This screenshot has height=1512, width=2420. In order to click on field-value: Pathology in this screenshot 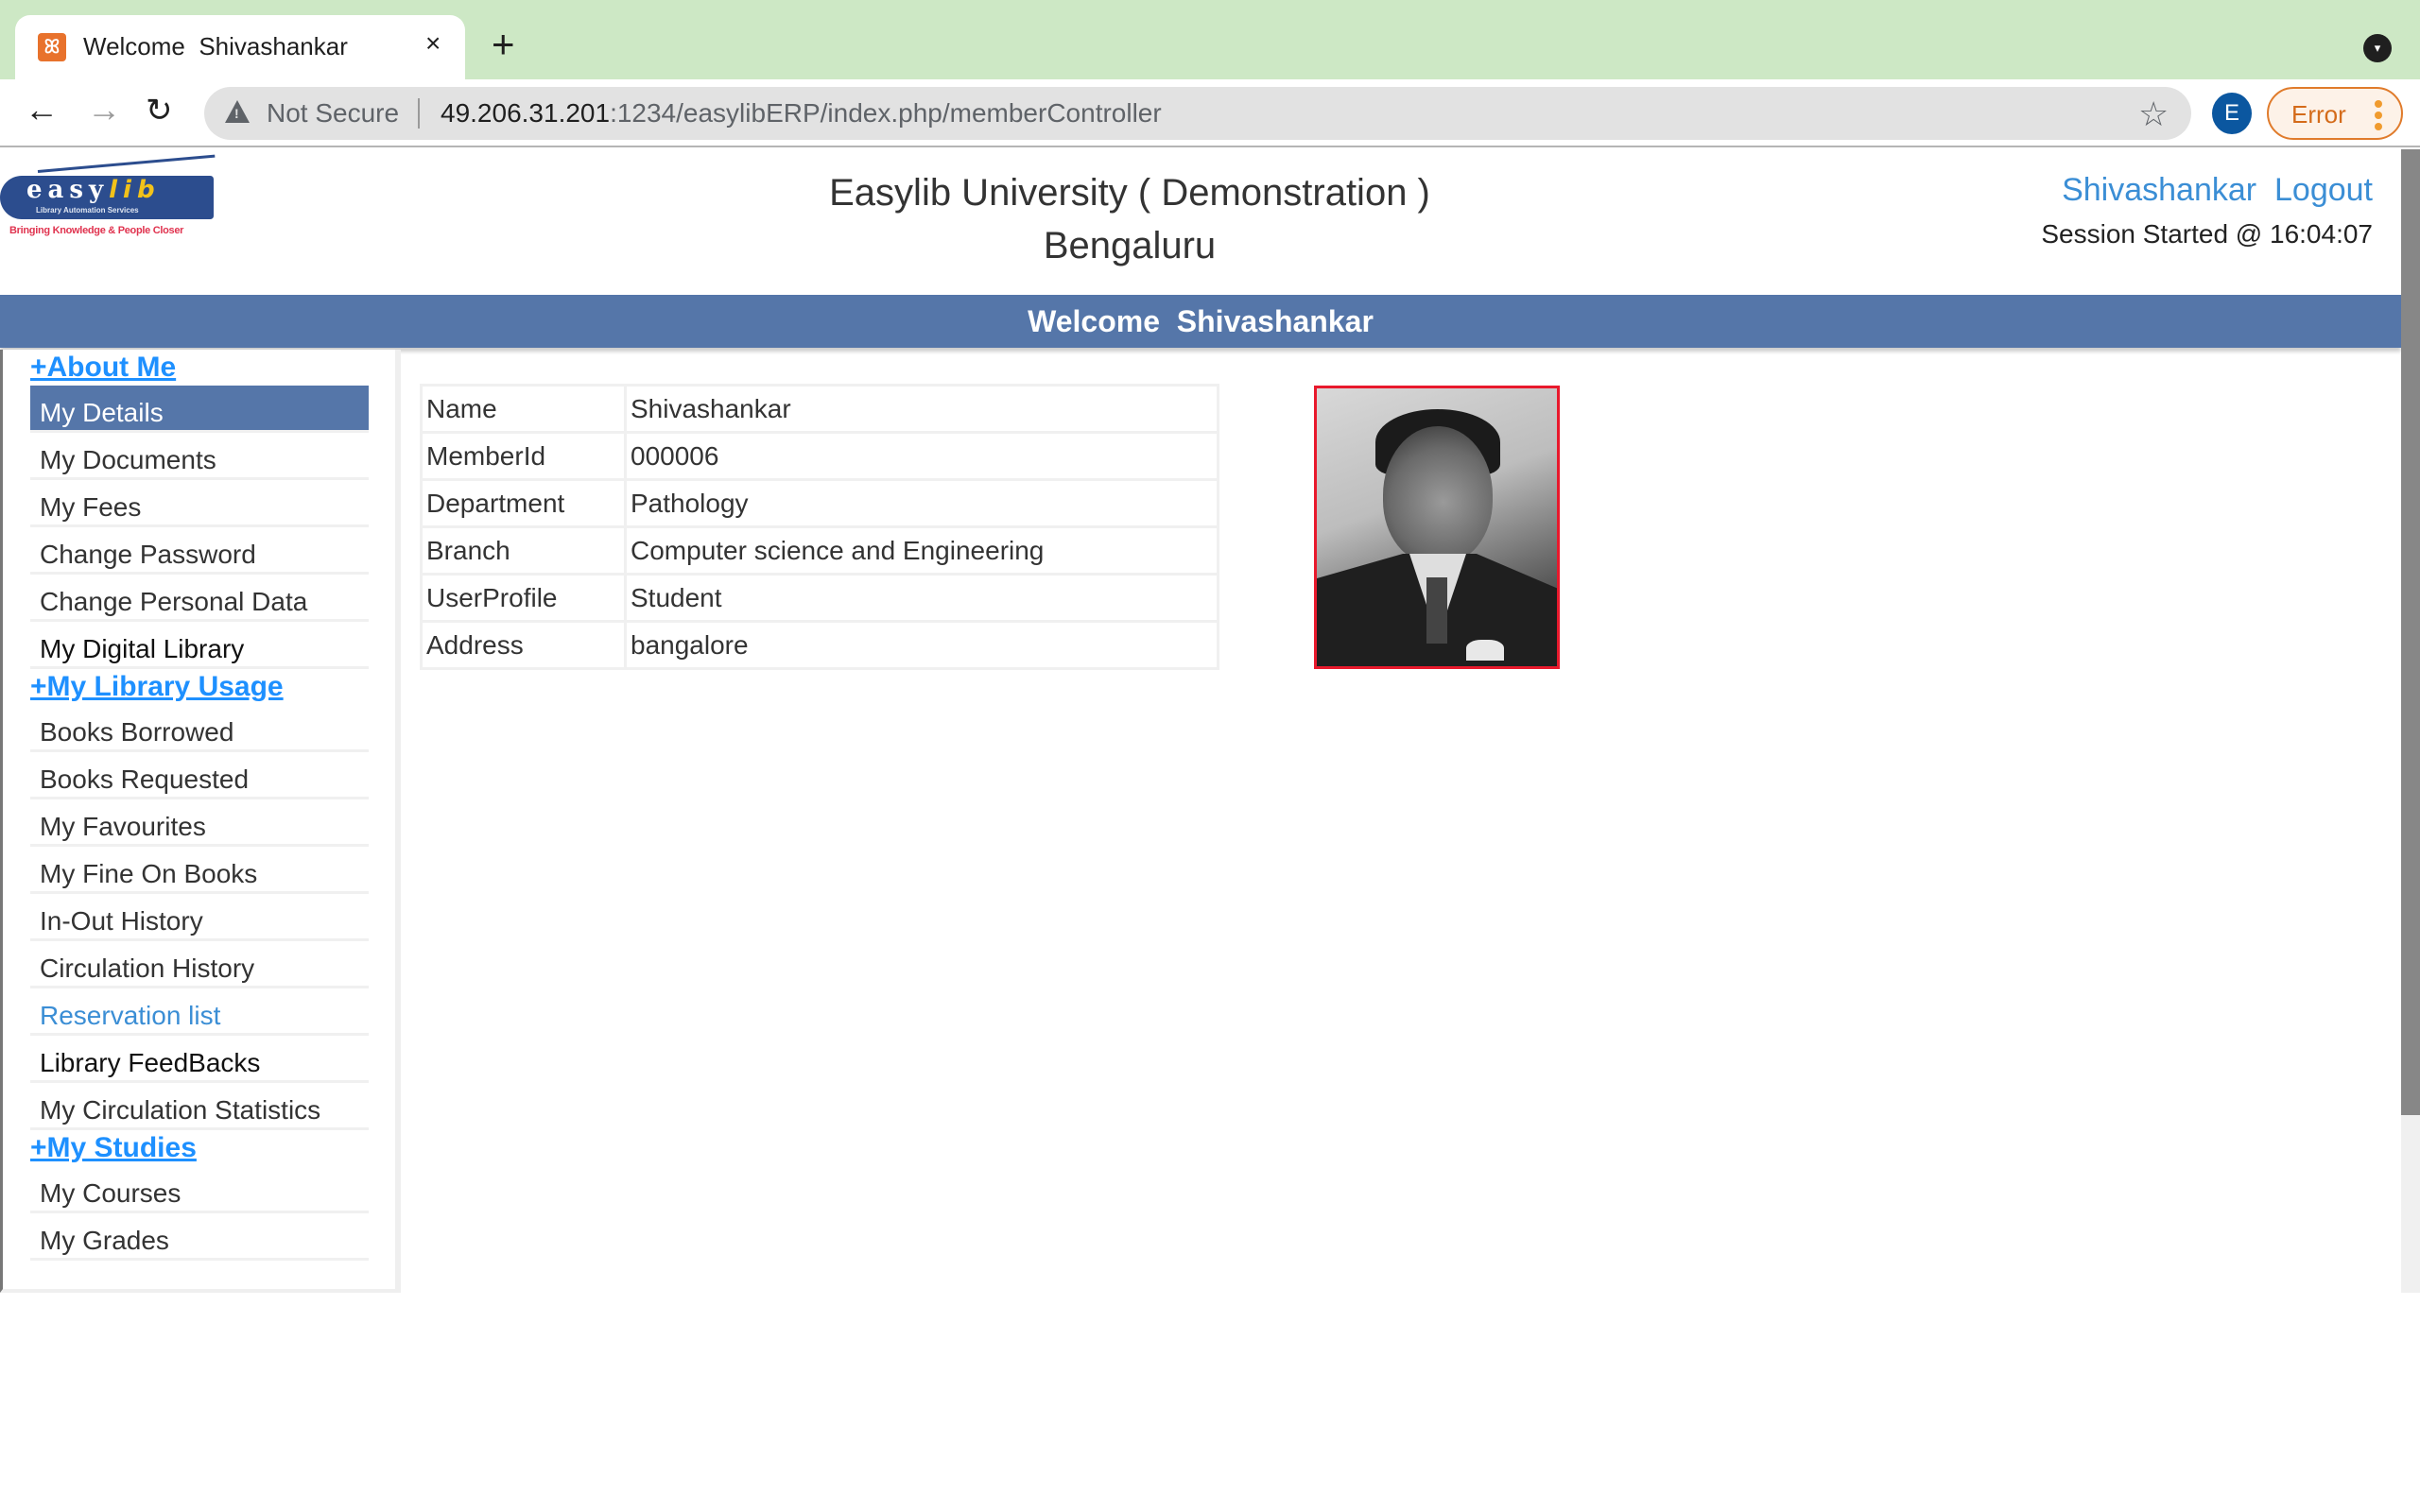, I will do `click(921, 503)`.